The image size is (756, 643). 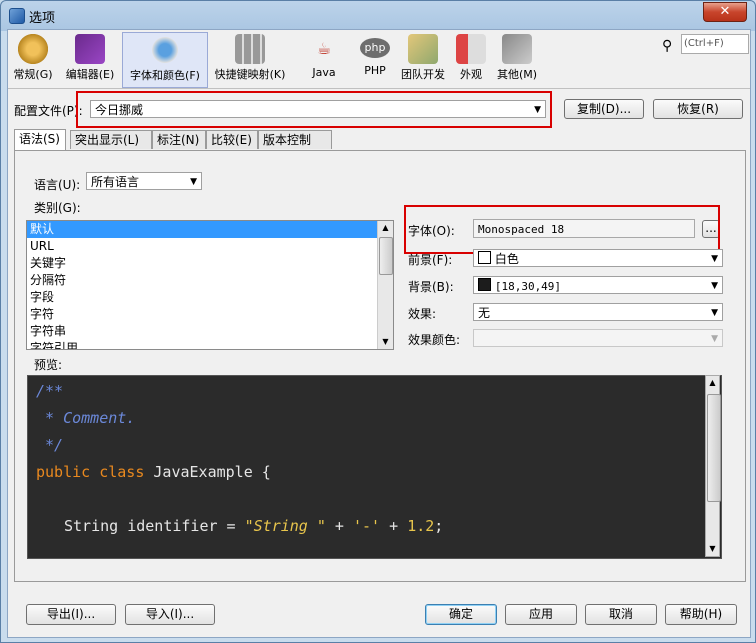 What do you see at coordinates (715, 44) in the screenshot?
I see `search-input: (Ctrl+F)` at bounding box center [715, 44].